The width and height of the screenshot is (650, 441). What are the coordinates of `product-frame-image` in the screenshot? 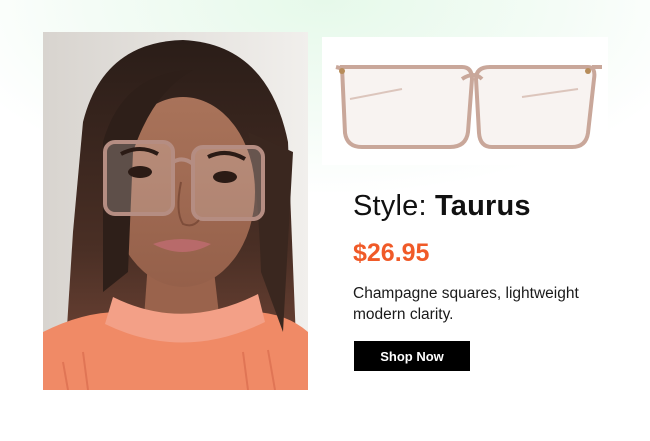 It's located at (465, 101).